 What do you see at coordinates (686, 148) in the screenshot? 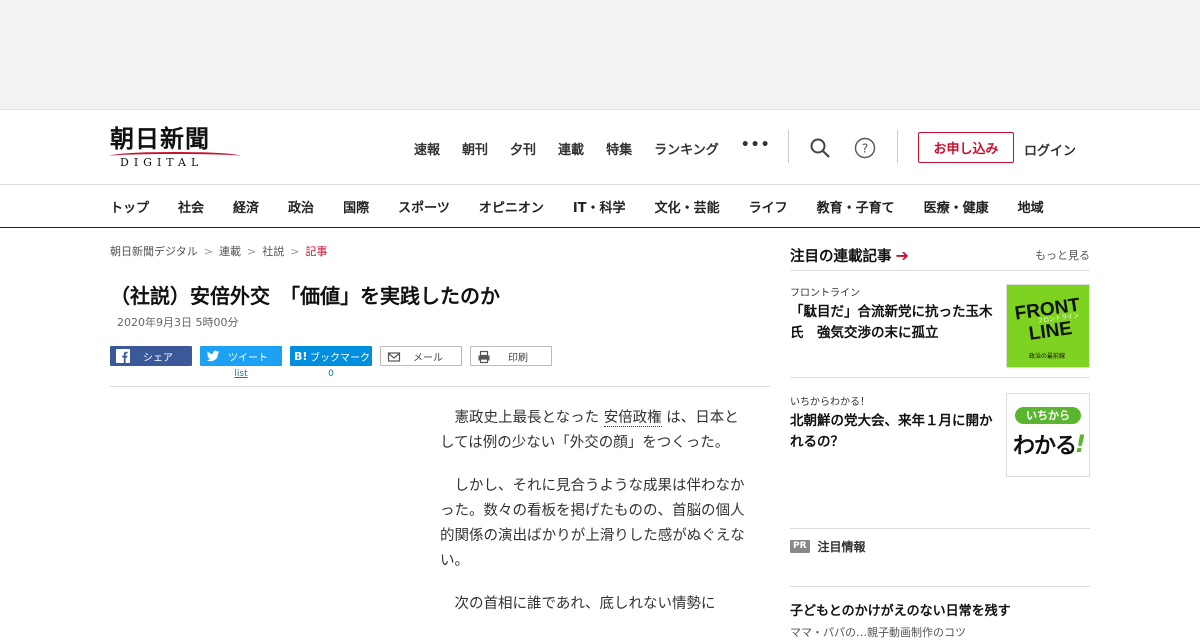
I see `nav-item-ranking: ランキング` at bounding box center [686, 148].